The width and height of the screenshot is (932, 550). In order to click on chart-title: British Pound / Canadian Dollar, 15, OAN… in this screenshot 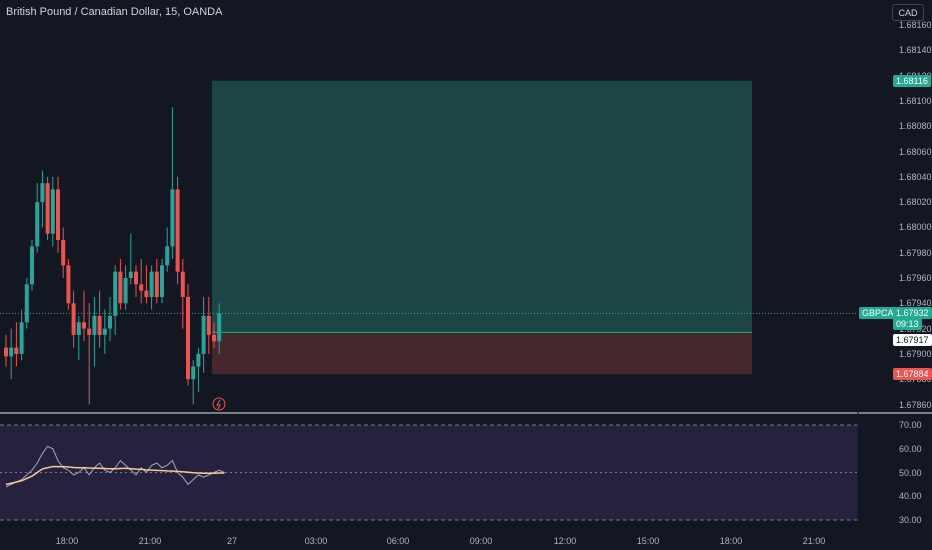, I will do `click(114, 12)`.